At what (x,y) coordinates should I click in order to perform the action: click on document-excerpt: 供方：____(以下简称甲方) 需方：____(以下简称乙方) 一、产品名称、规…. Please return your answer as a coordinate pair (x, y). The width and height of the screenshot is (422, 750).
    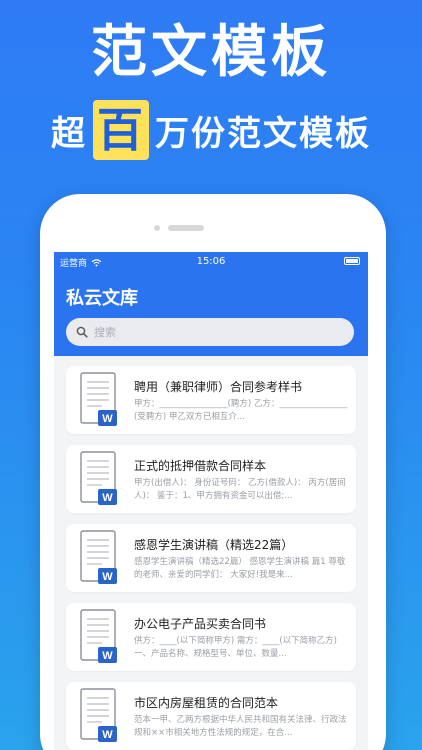
    Looking at the image, I should click on (235, 647).